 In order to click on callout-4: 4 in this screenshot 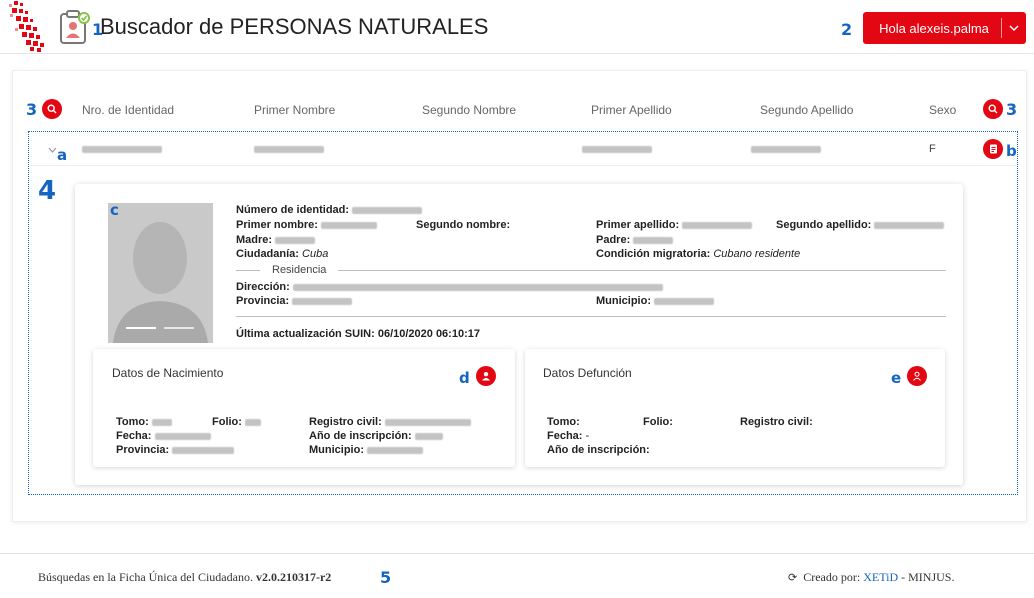, I will do `click(47, 191)`.